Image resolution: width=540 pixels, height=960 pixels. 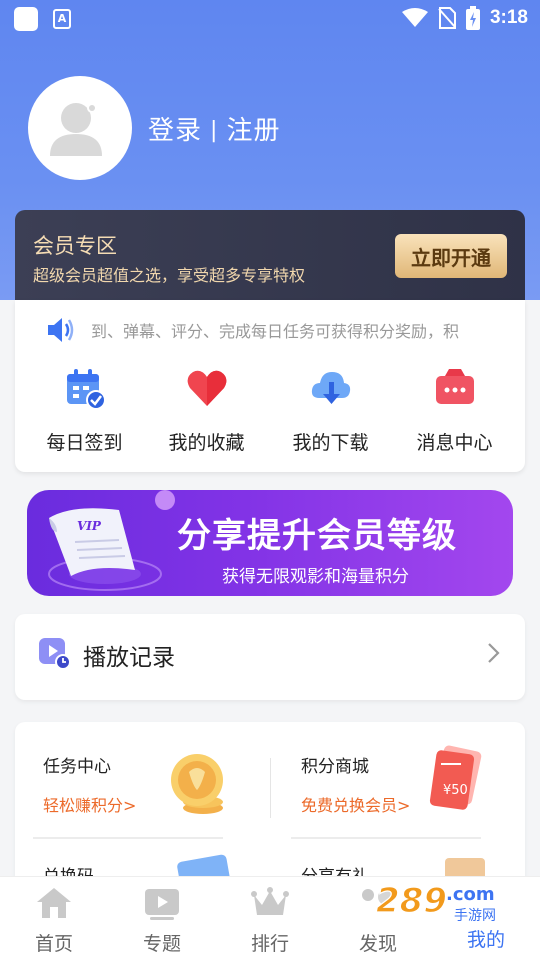 What do you see at coordinates (447, 18) in the screenshot?
I see `no-sim-icon` at bounding box center [447, 18].